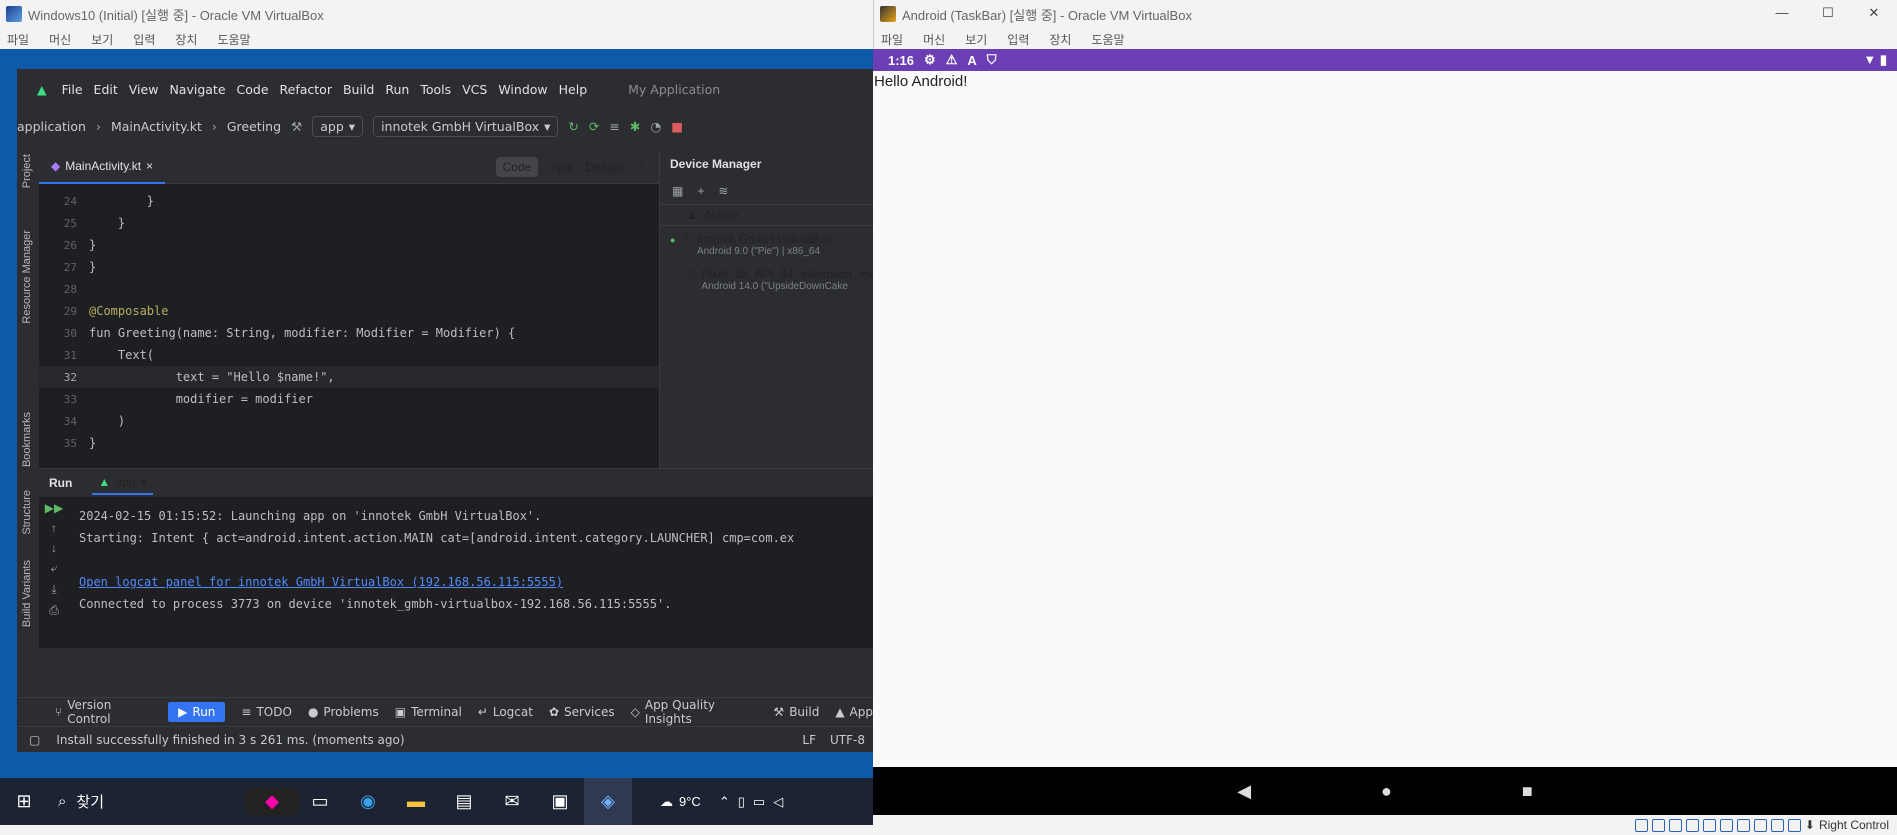 The height and width of the screenshot is (835, 1897). What do you see at coordinates (677, 191) in the screenshot?
I see `grid-icon: ▦` at bounding box center [677, 191].